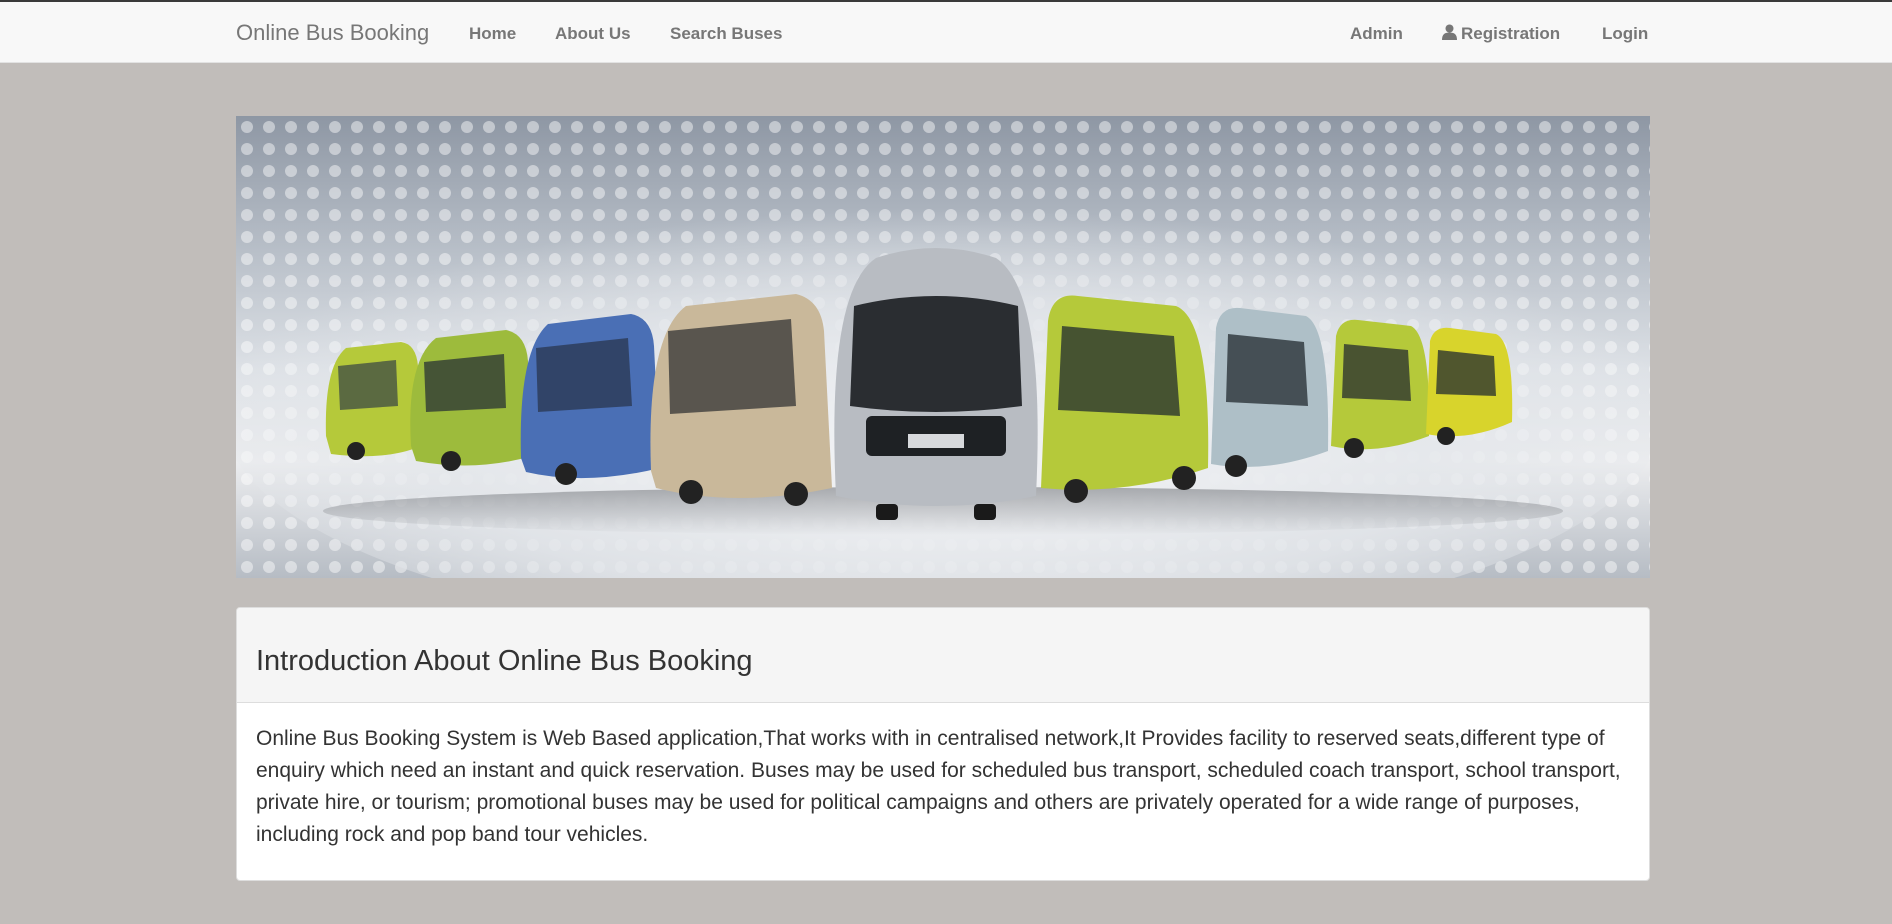 Image resolution: width=1892 pixels, height=924 pixels. What do you see at coordinates (943, 655) in the screenshot?
I see `intro-panel-heading: Introduction About Online Bus Booking` at bounding box center [943, 655].